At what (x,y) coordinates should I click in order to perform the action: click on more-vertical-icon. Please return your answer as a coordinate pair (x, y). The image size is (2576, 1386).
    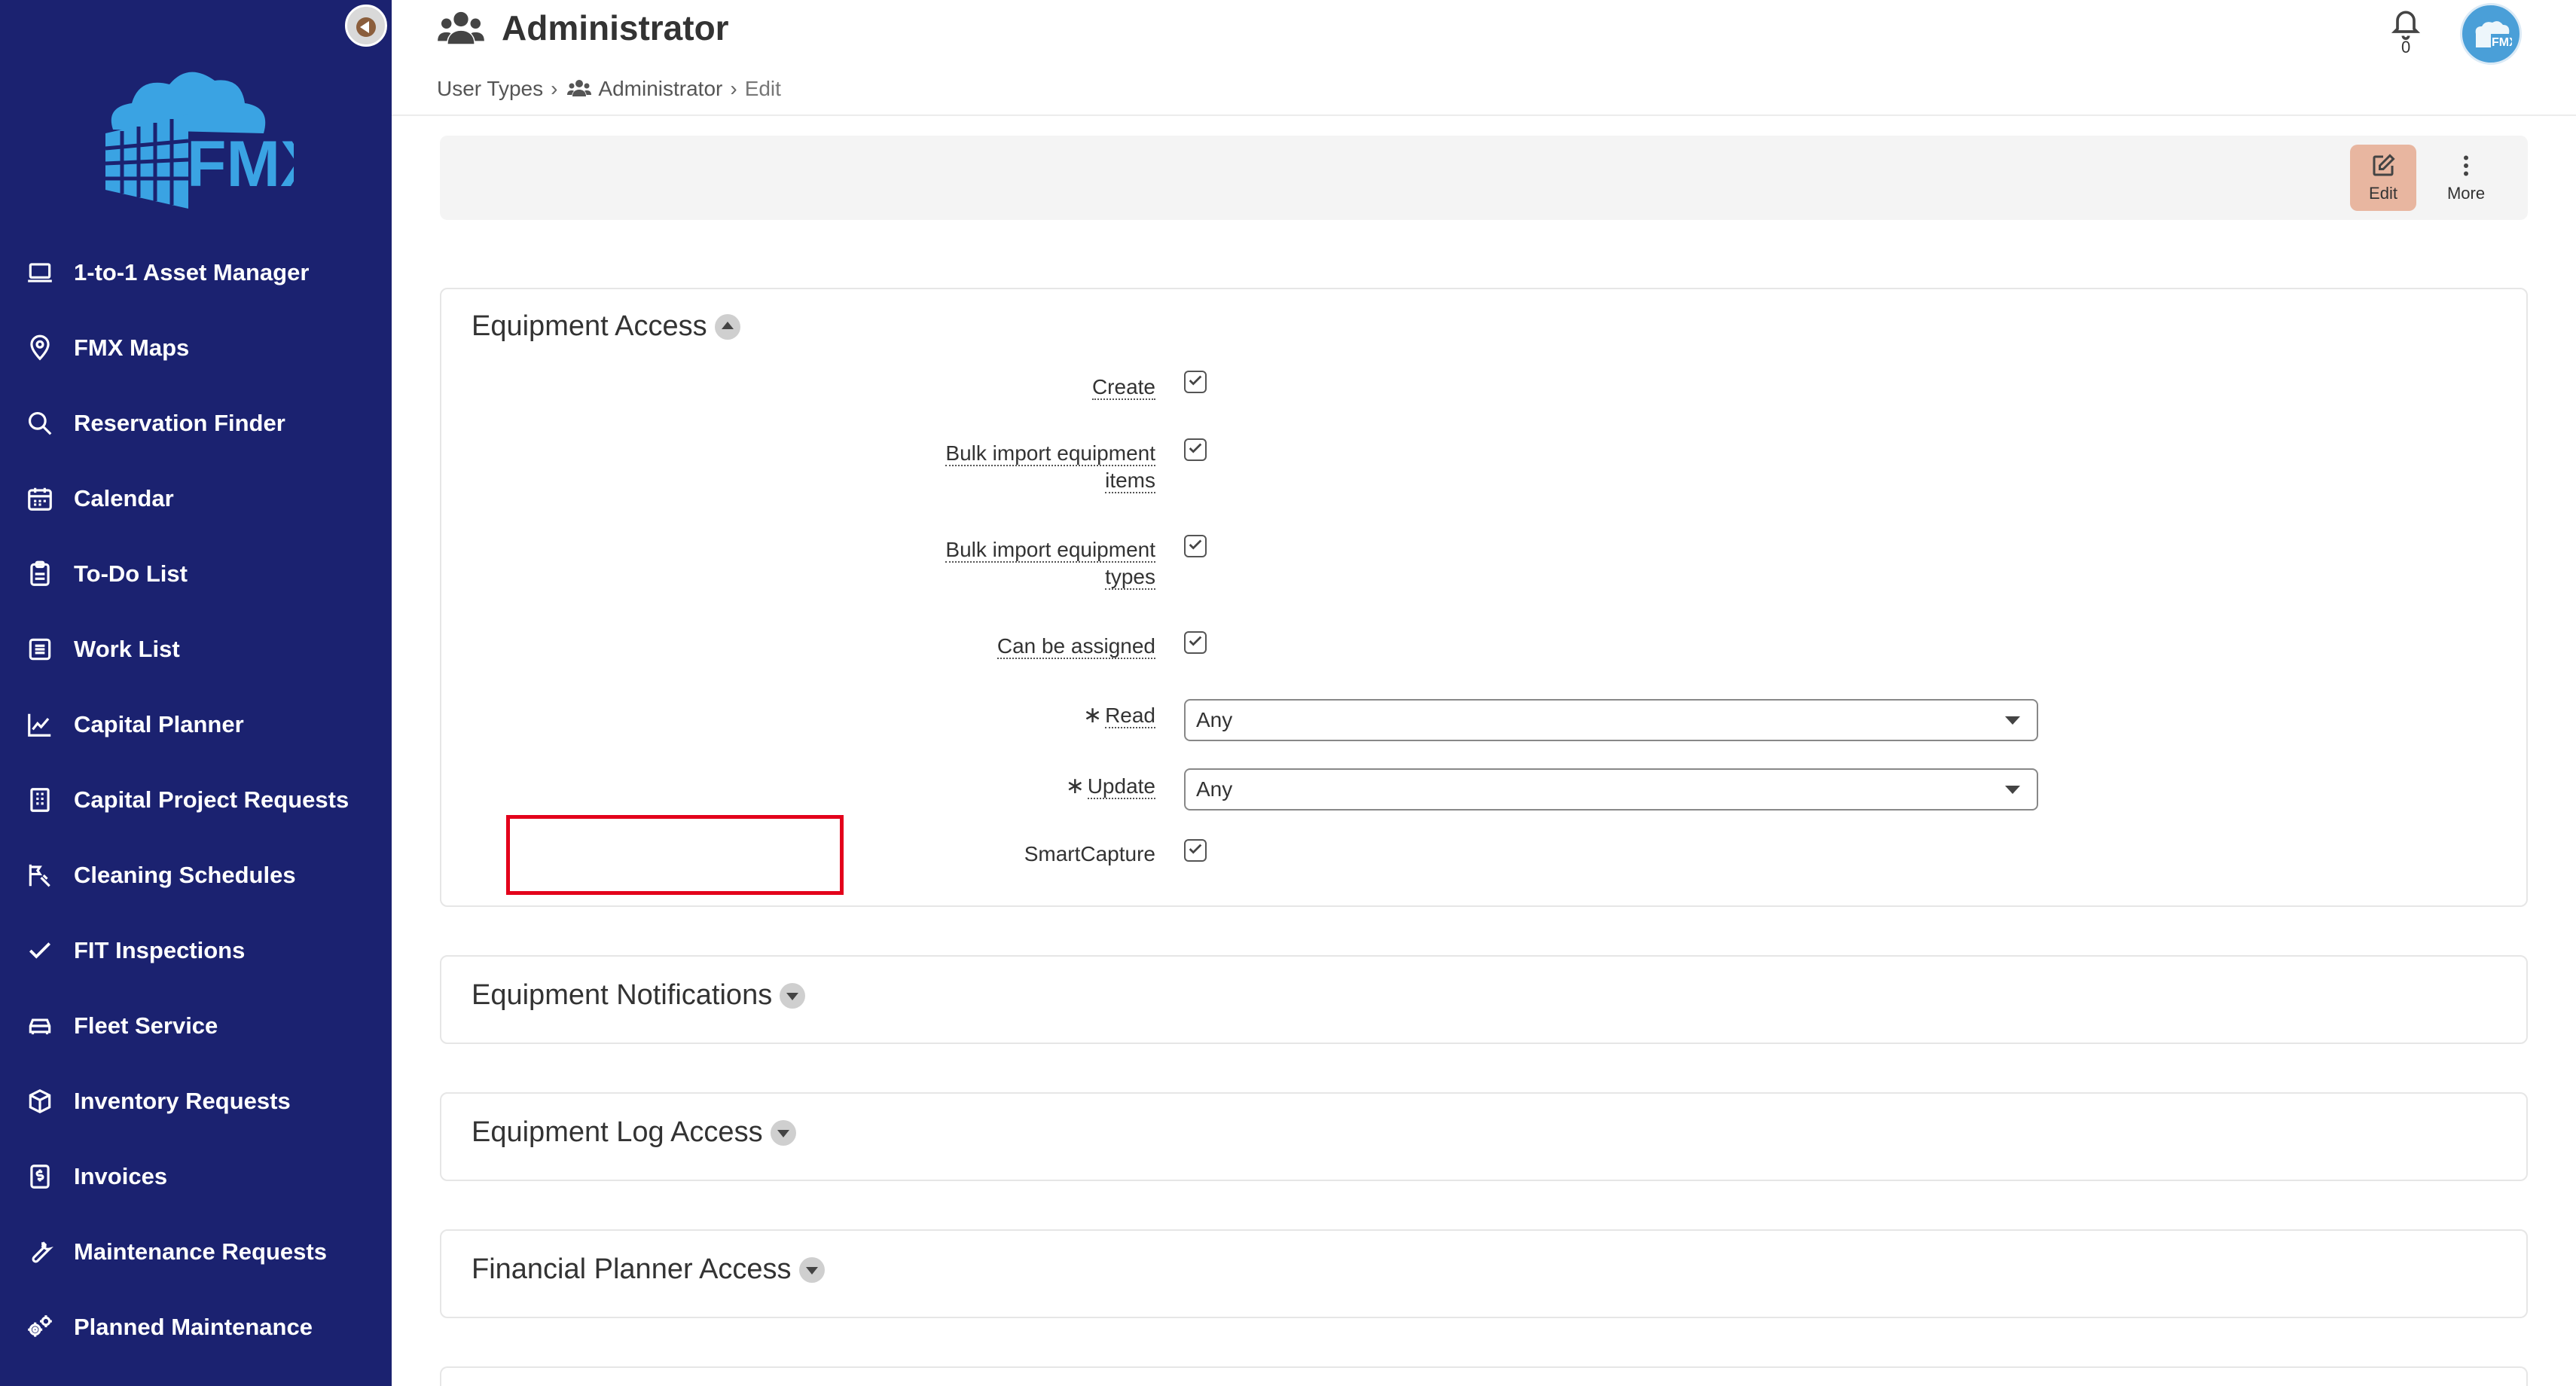
    Looking at the image, I should click on (2466, 165).